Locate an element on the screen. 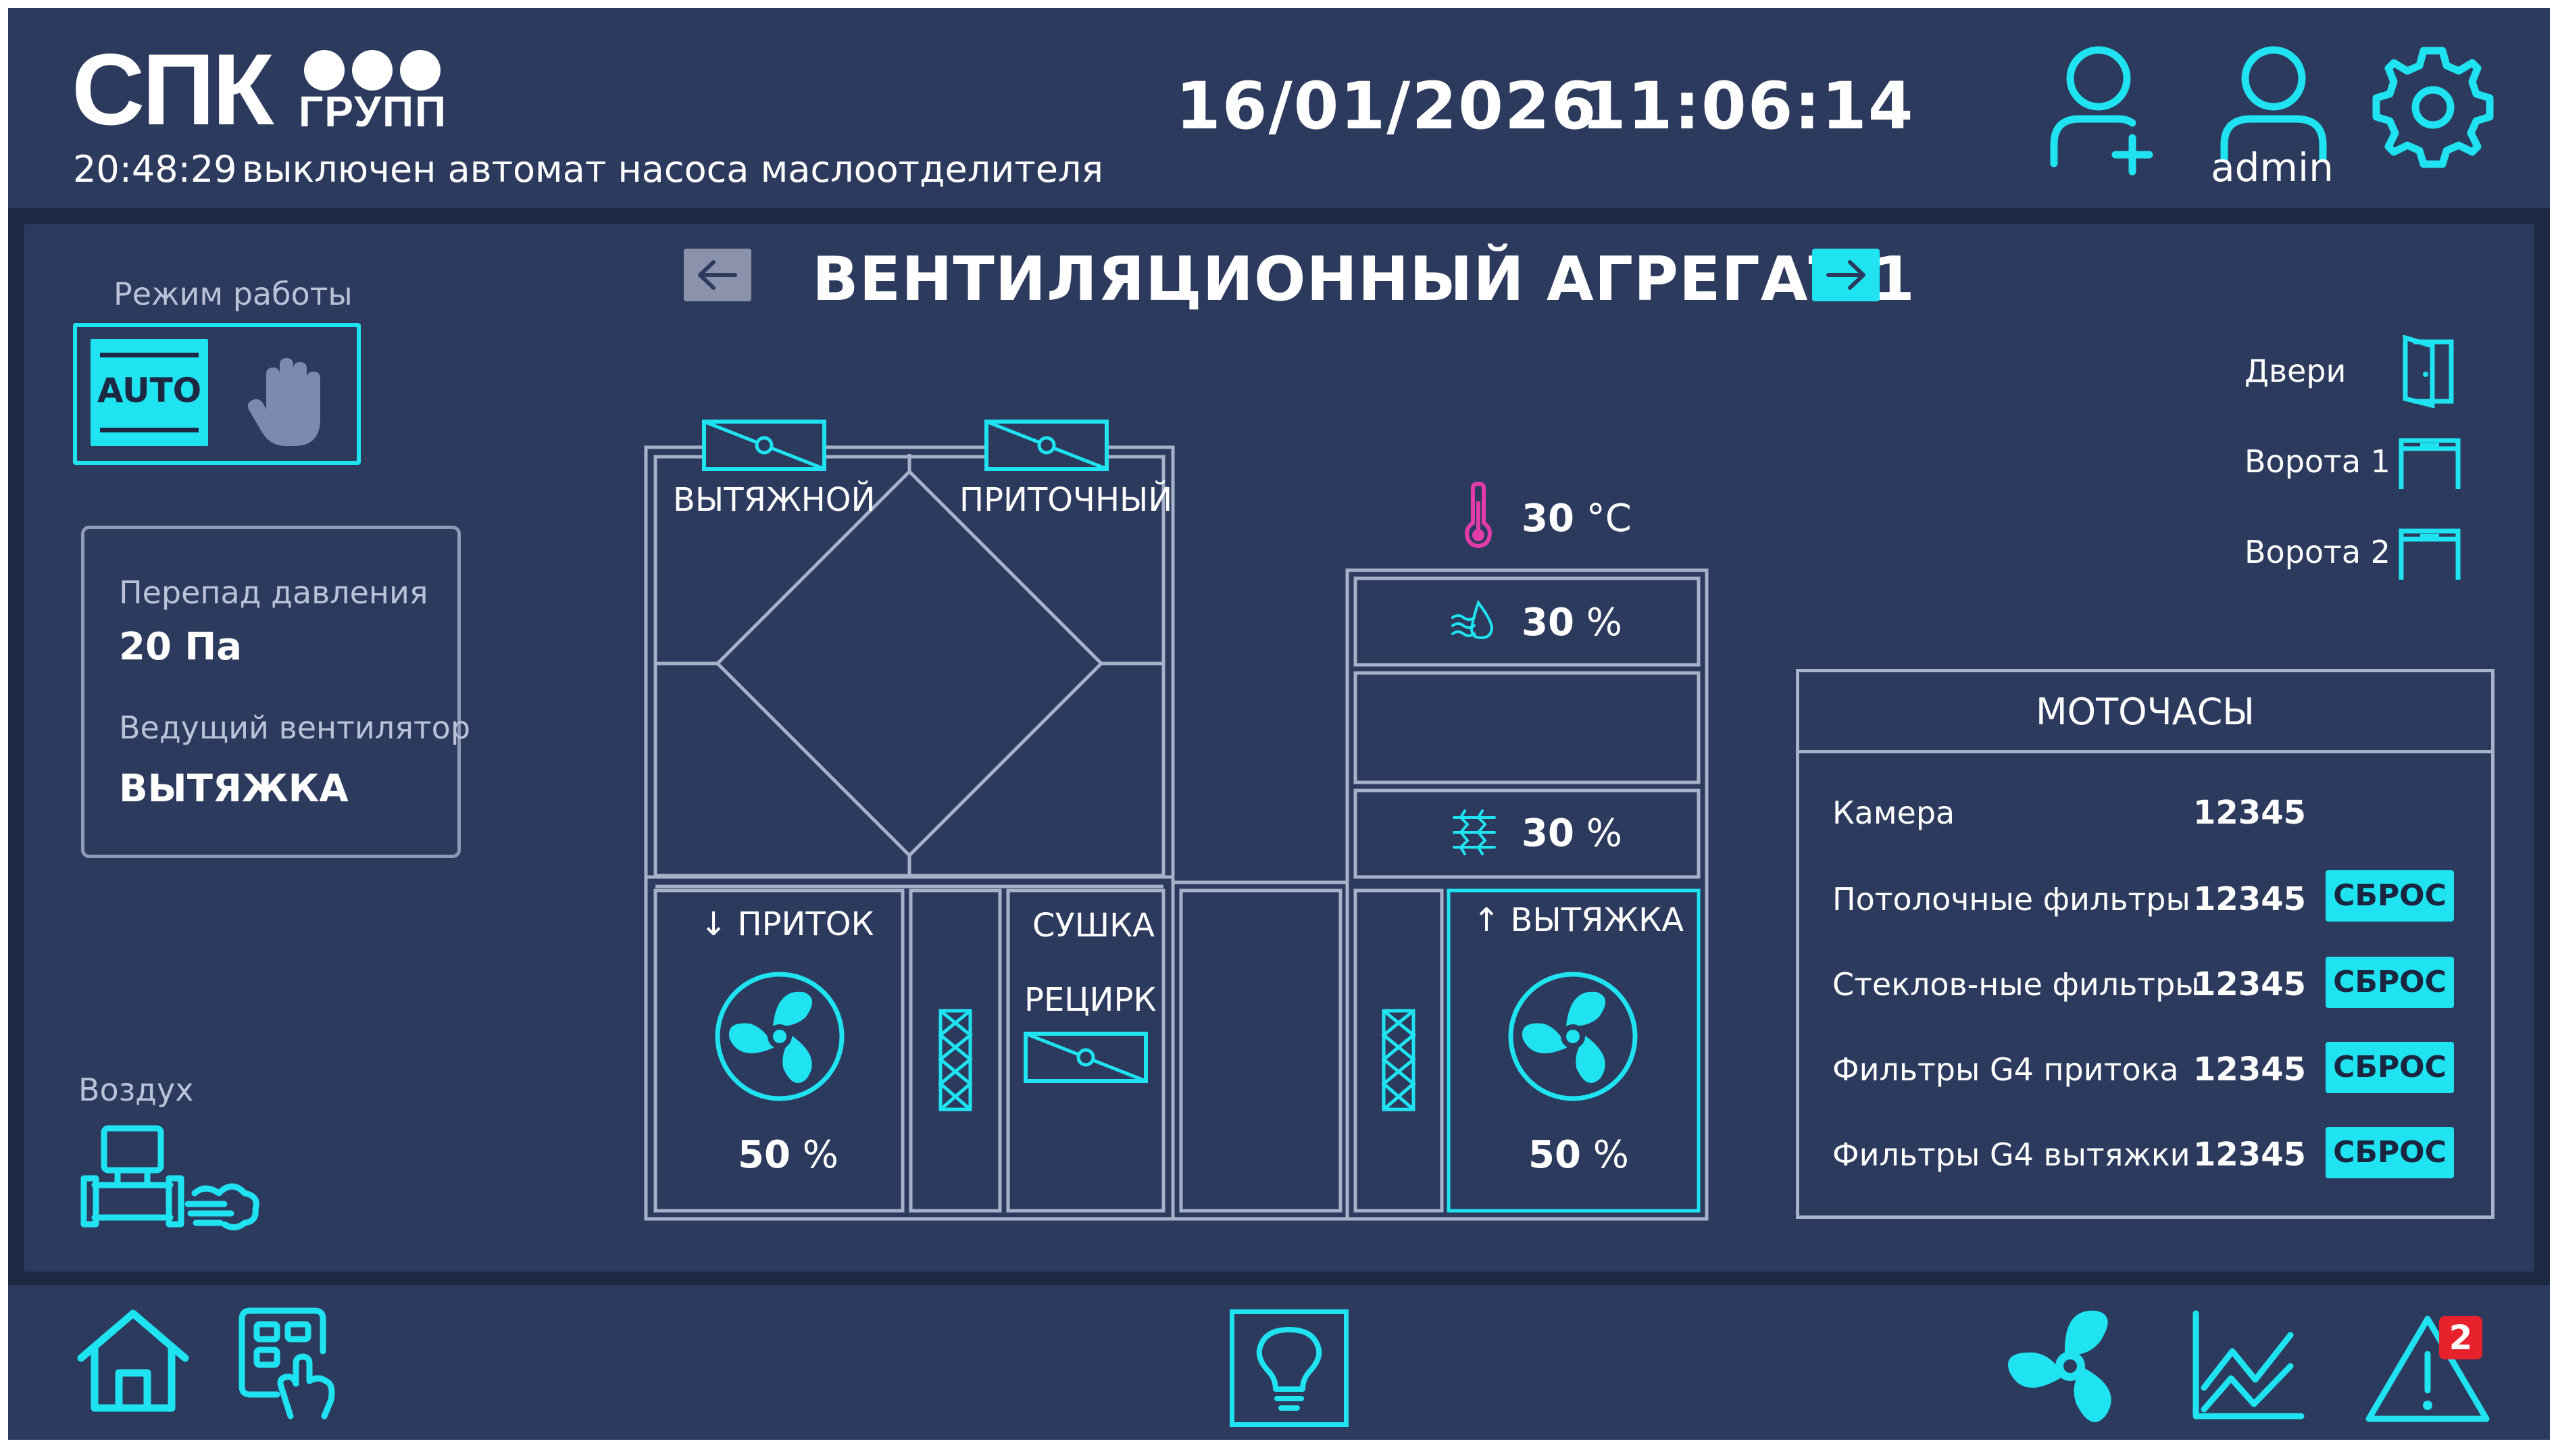 The width and height of the screenshot is (2558, 1456). gate-1-icon is located at coordinates (2429, 463).